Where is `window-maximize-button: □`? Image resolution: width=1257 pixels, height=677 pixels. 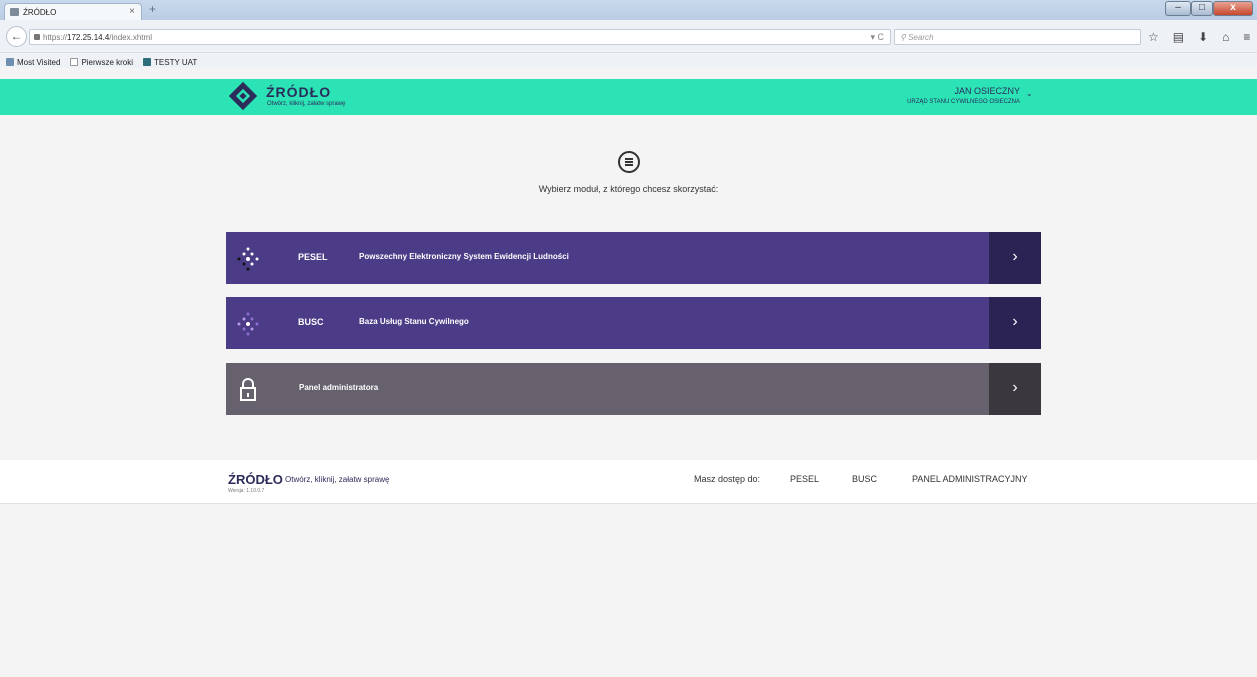 window-maximize-button: □ is located at coordinates (1202, 8).